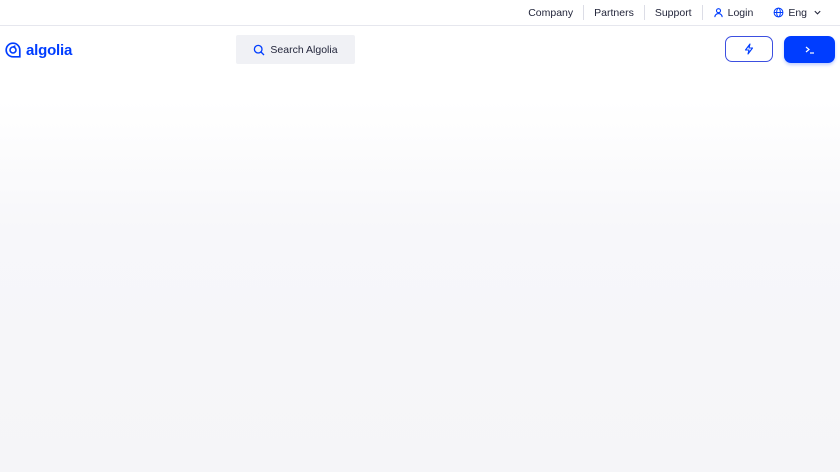 The image size is (840, 472). I want to click on developer-console-button, so click(809, 49).